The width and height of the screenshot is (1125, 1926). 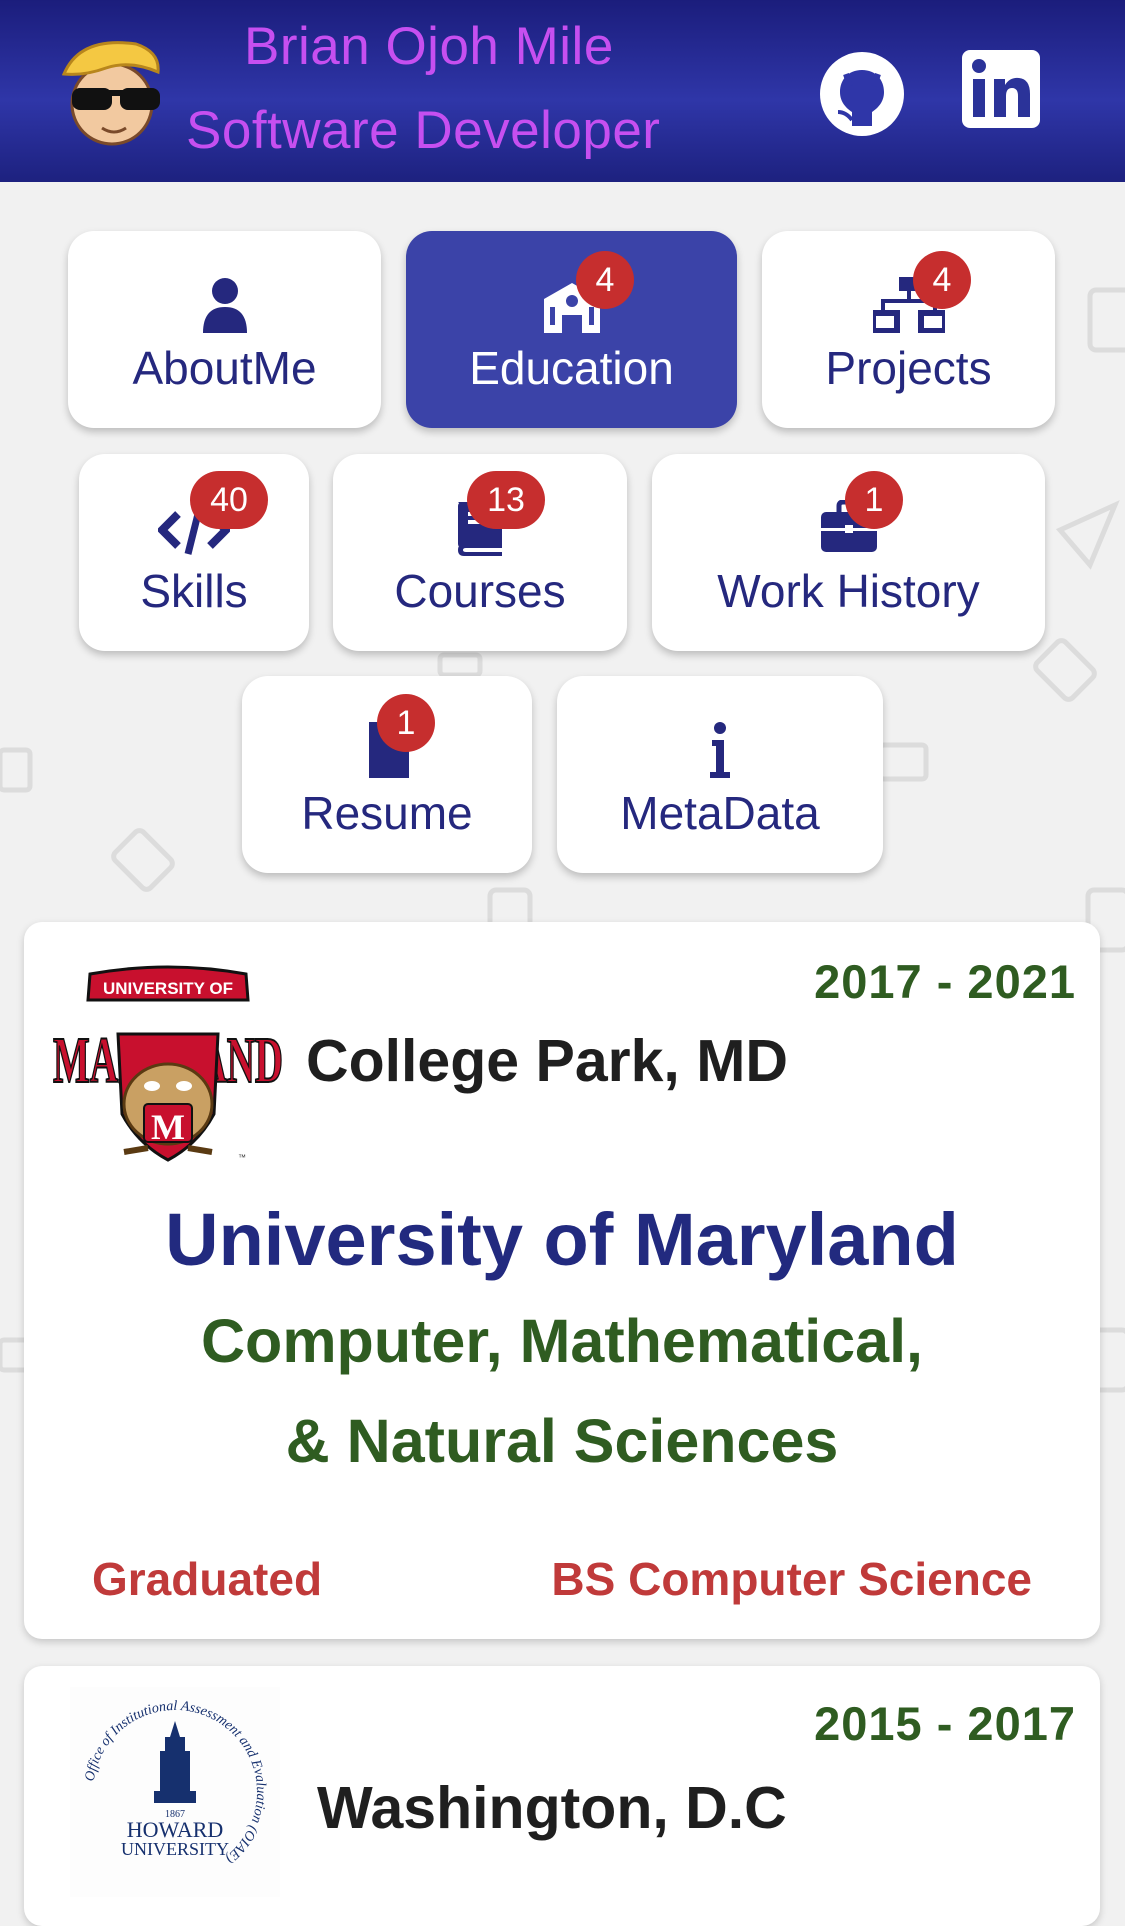 I want to click on courses-count-badge: 13, so click(x=506, y=500).